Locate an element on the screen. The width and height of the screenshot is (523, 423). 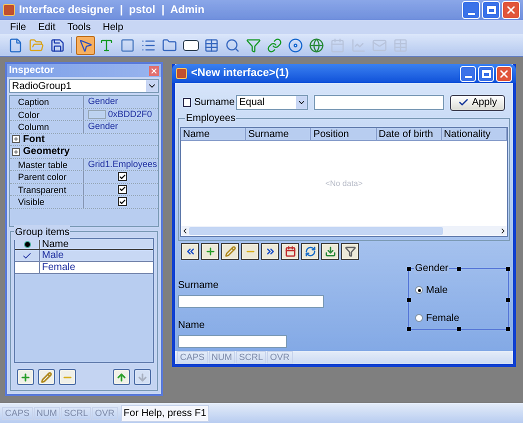
property-value: 0xBDD2F0 is located at coordinates (130, 114).